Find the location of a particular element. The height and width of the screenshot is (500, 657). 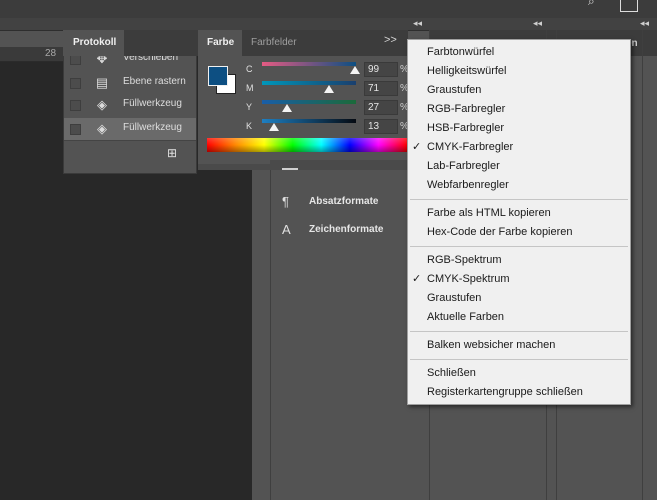

menu-item: Schließen is located at coordinates (519, 373).